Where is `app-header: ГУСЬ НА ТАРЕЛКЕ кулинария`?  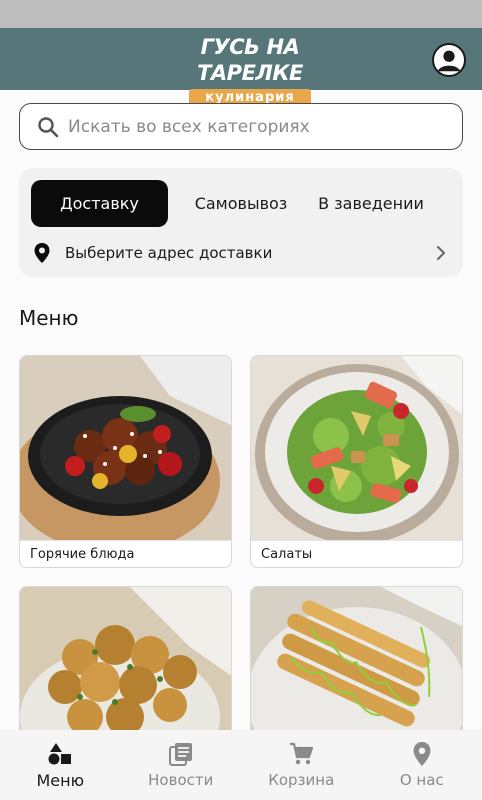
app-header: ГУСЬ НА ТАРЕЛКЕ кулинария is located at coordinates (241, 68).